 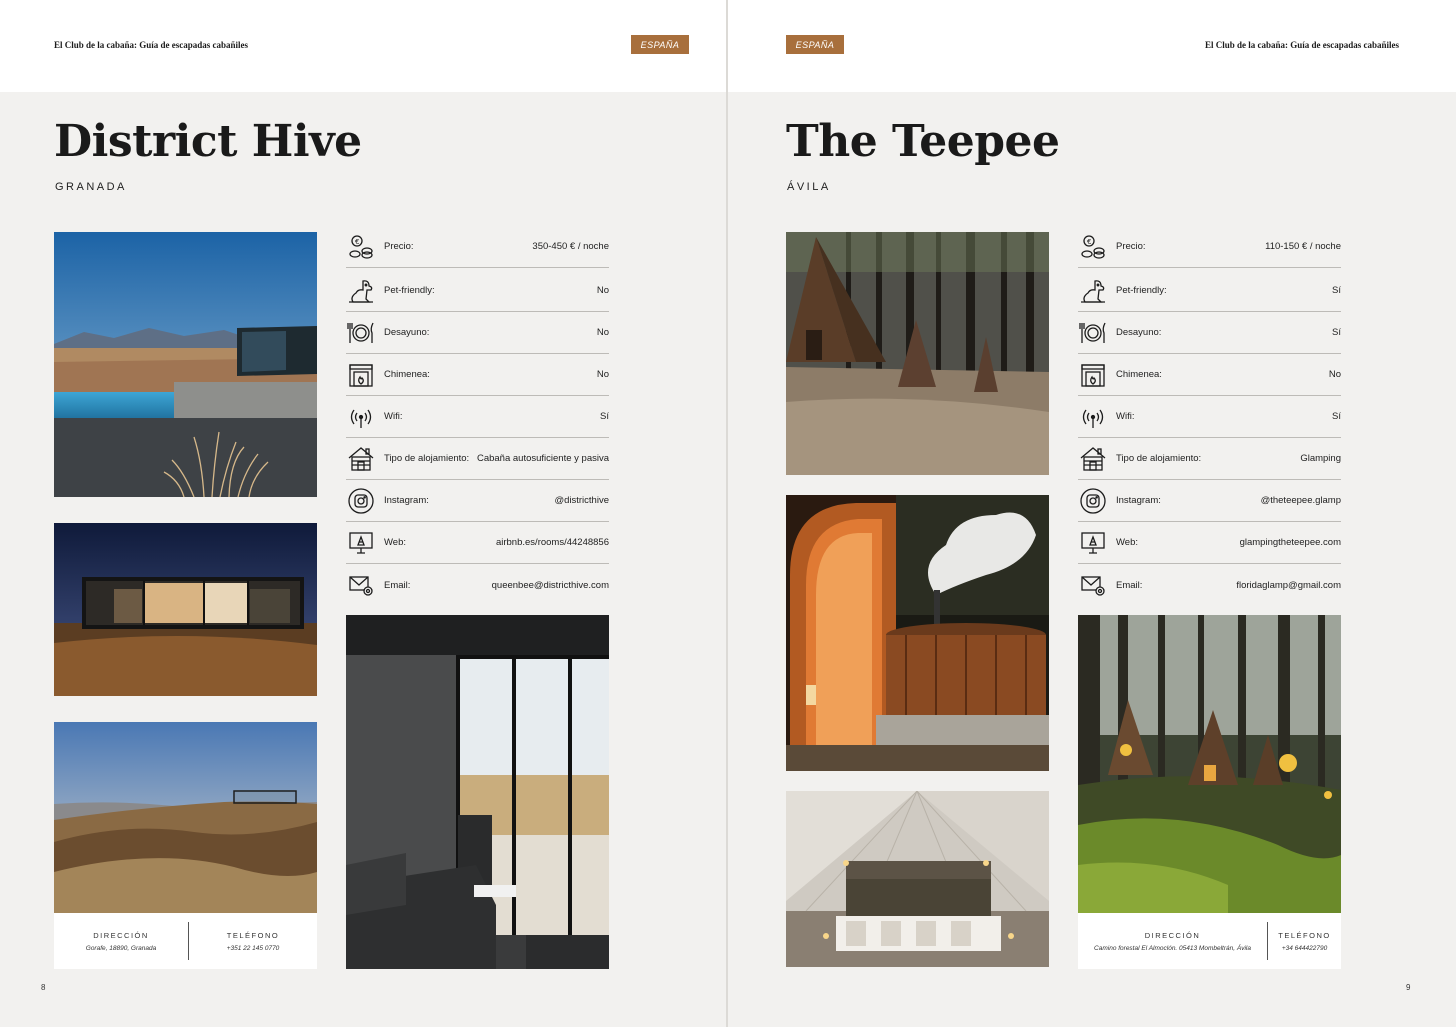 I want to click on info-value: queenbee@districthive.com, so click(x=550, y=585).